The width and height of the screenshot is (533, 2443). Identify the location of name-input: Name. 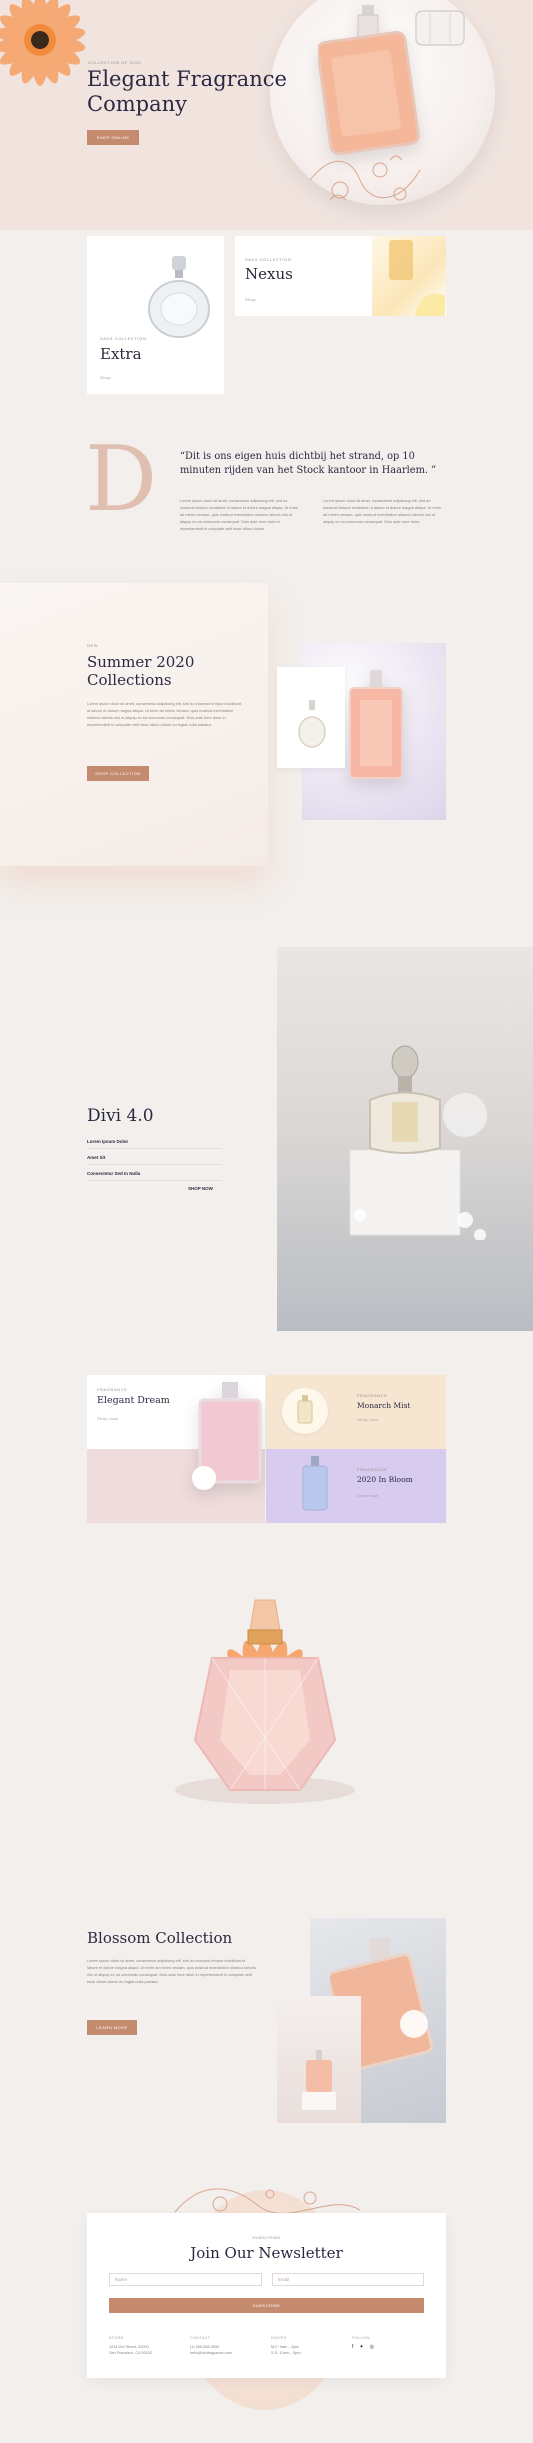
(185, 2279).